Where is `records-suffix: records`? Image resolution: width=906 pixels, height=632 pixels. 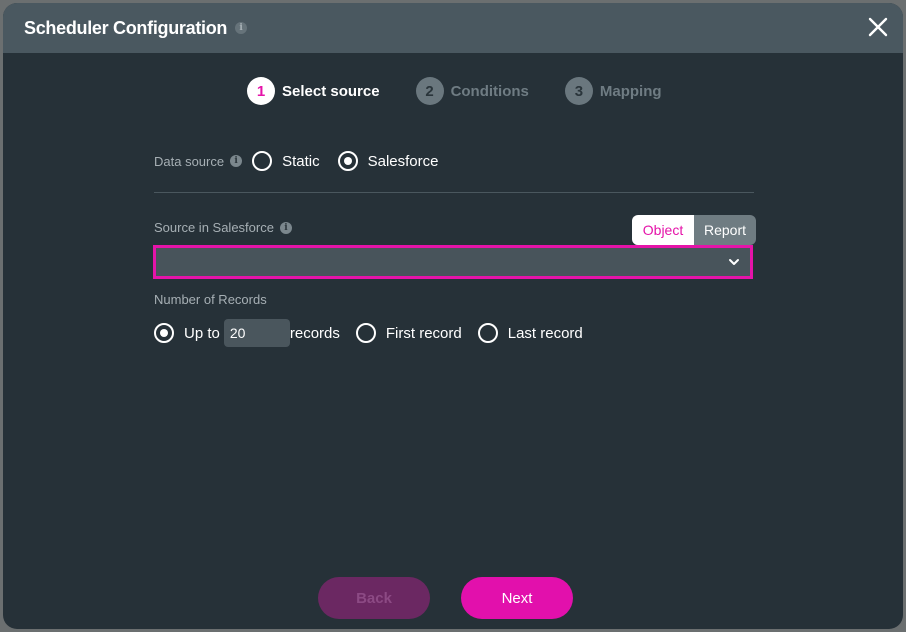 records-suffix: records is located at coordinates (314, 333).